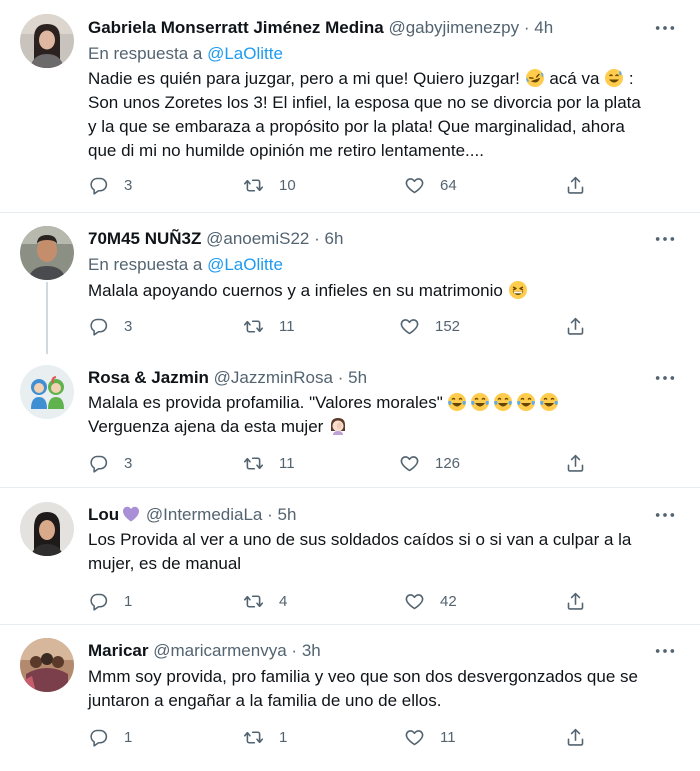 This screenshot has width=700, height=771. I want to click on tweet-text-segment: :, so click(629, 78).